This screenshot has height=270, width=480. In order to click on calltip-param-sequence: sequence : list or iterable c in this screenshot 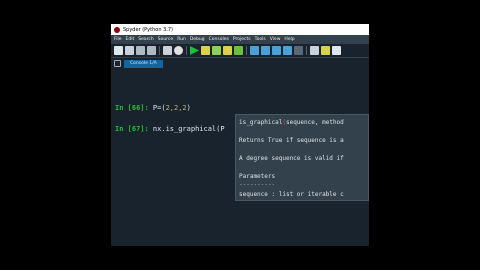, I will do `click(291, 194)`.